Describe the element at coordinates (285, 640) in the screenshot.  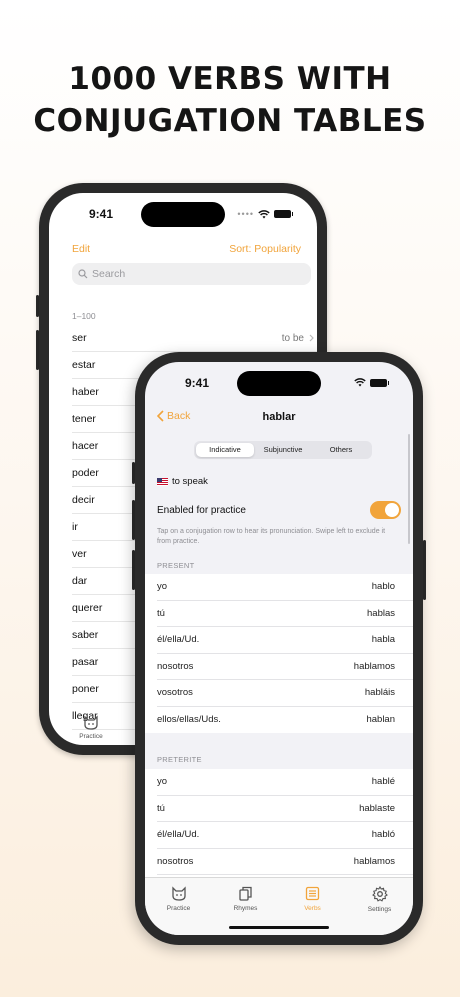
I see `table-row: él/ella/Ud. habla` at that location.